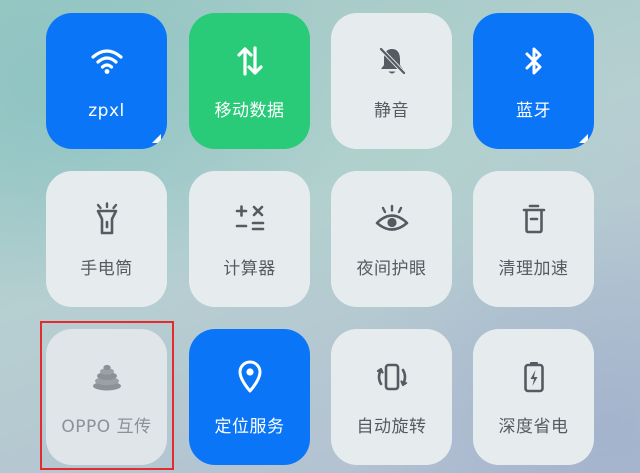 The image size is (640, 473). What do you see at coordinates (249, 377) in the screenshot?
I see `location-pin-icon` at bounding box center [249, 377].